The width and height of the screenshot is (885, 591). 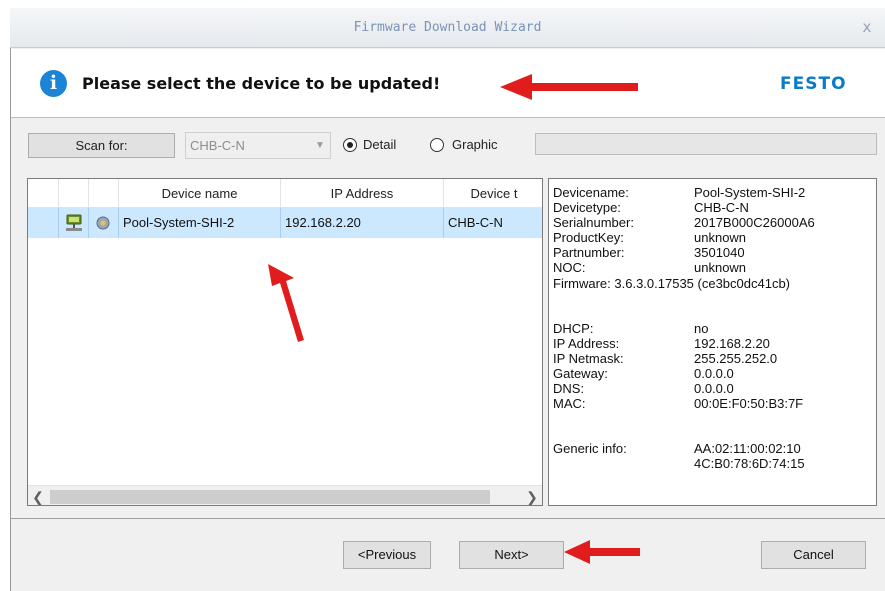 I want to click on detail-value: 255.255.252.0, so click(x=736, y=358).